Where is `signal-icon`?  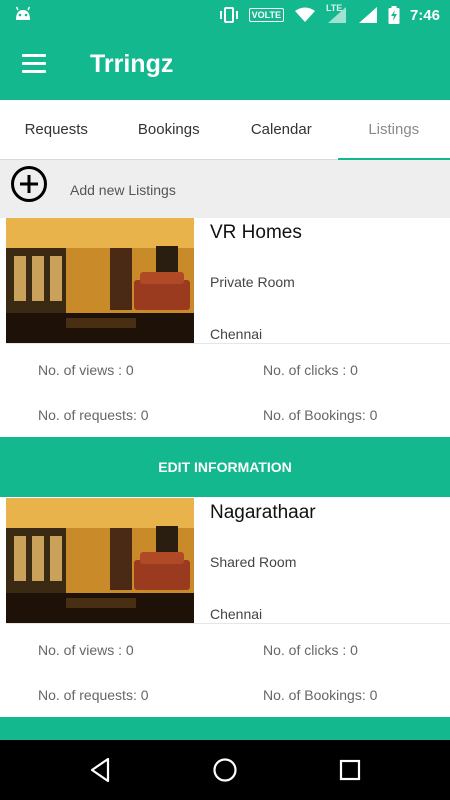 signal-icon is located at coordinates (336, 15).